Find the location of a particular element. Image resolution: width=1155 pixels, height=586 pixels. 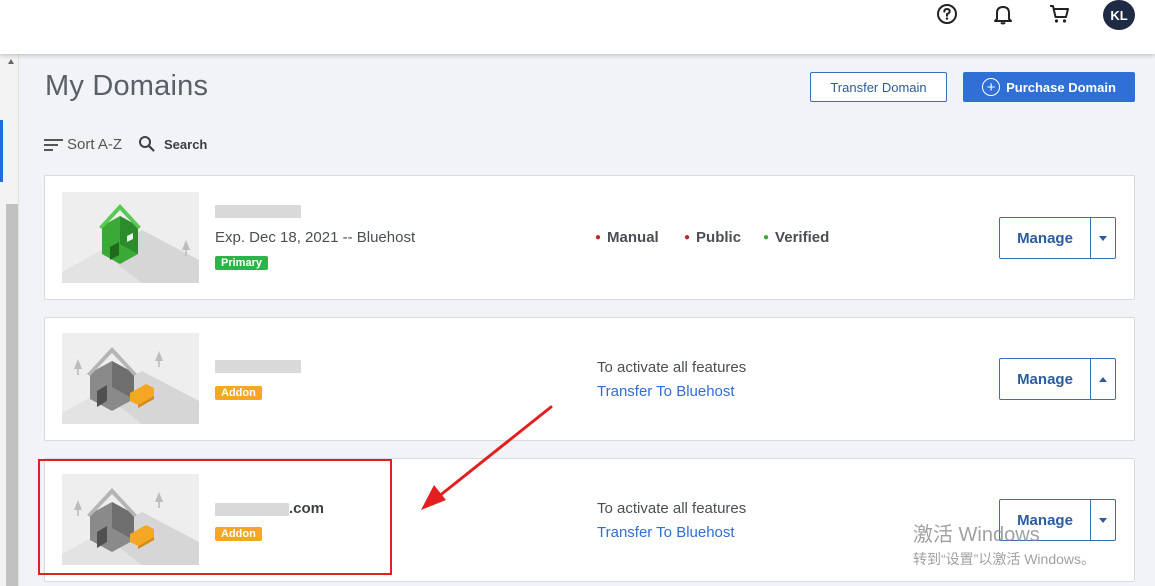

watermark-line-2: 转到“设置”以激活 Windows。 is located at coordinates (1004, 559).